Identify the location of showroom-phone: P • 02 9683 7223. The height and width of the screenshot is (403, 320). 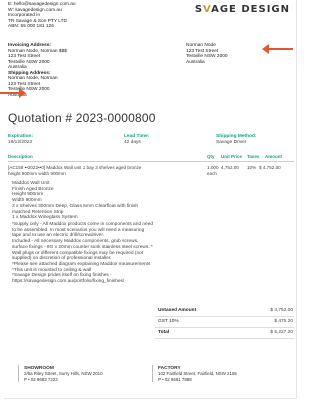
(63, 379).